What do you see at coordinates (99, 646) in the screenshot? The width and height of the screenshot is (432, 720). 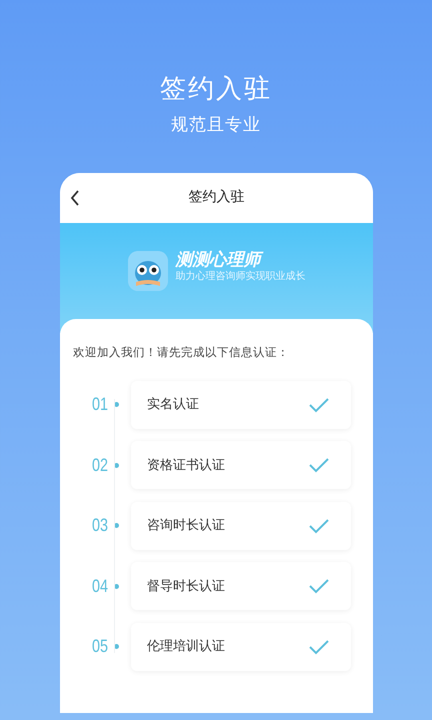 I see `step-number: 05` at bounding box center [99, 646].